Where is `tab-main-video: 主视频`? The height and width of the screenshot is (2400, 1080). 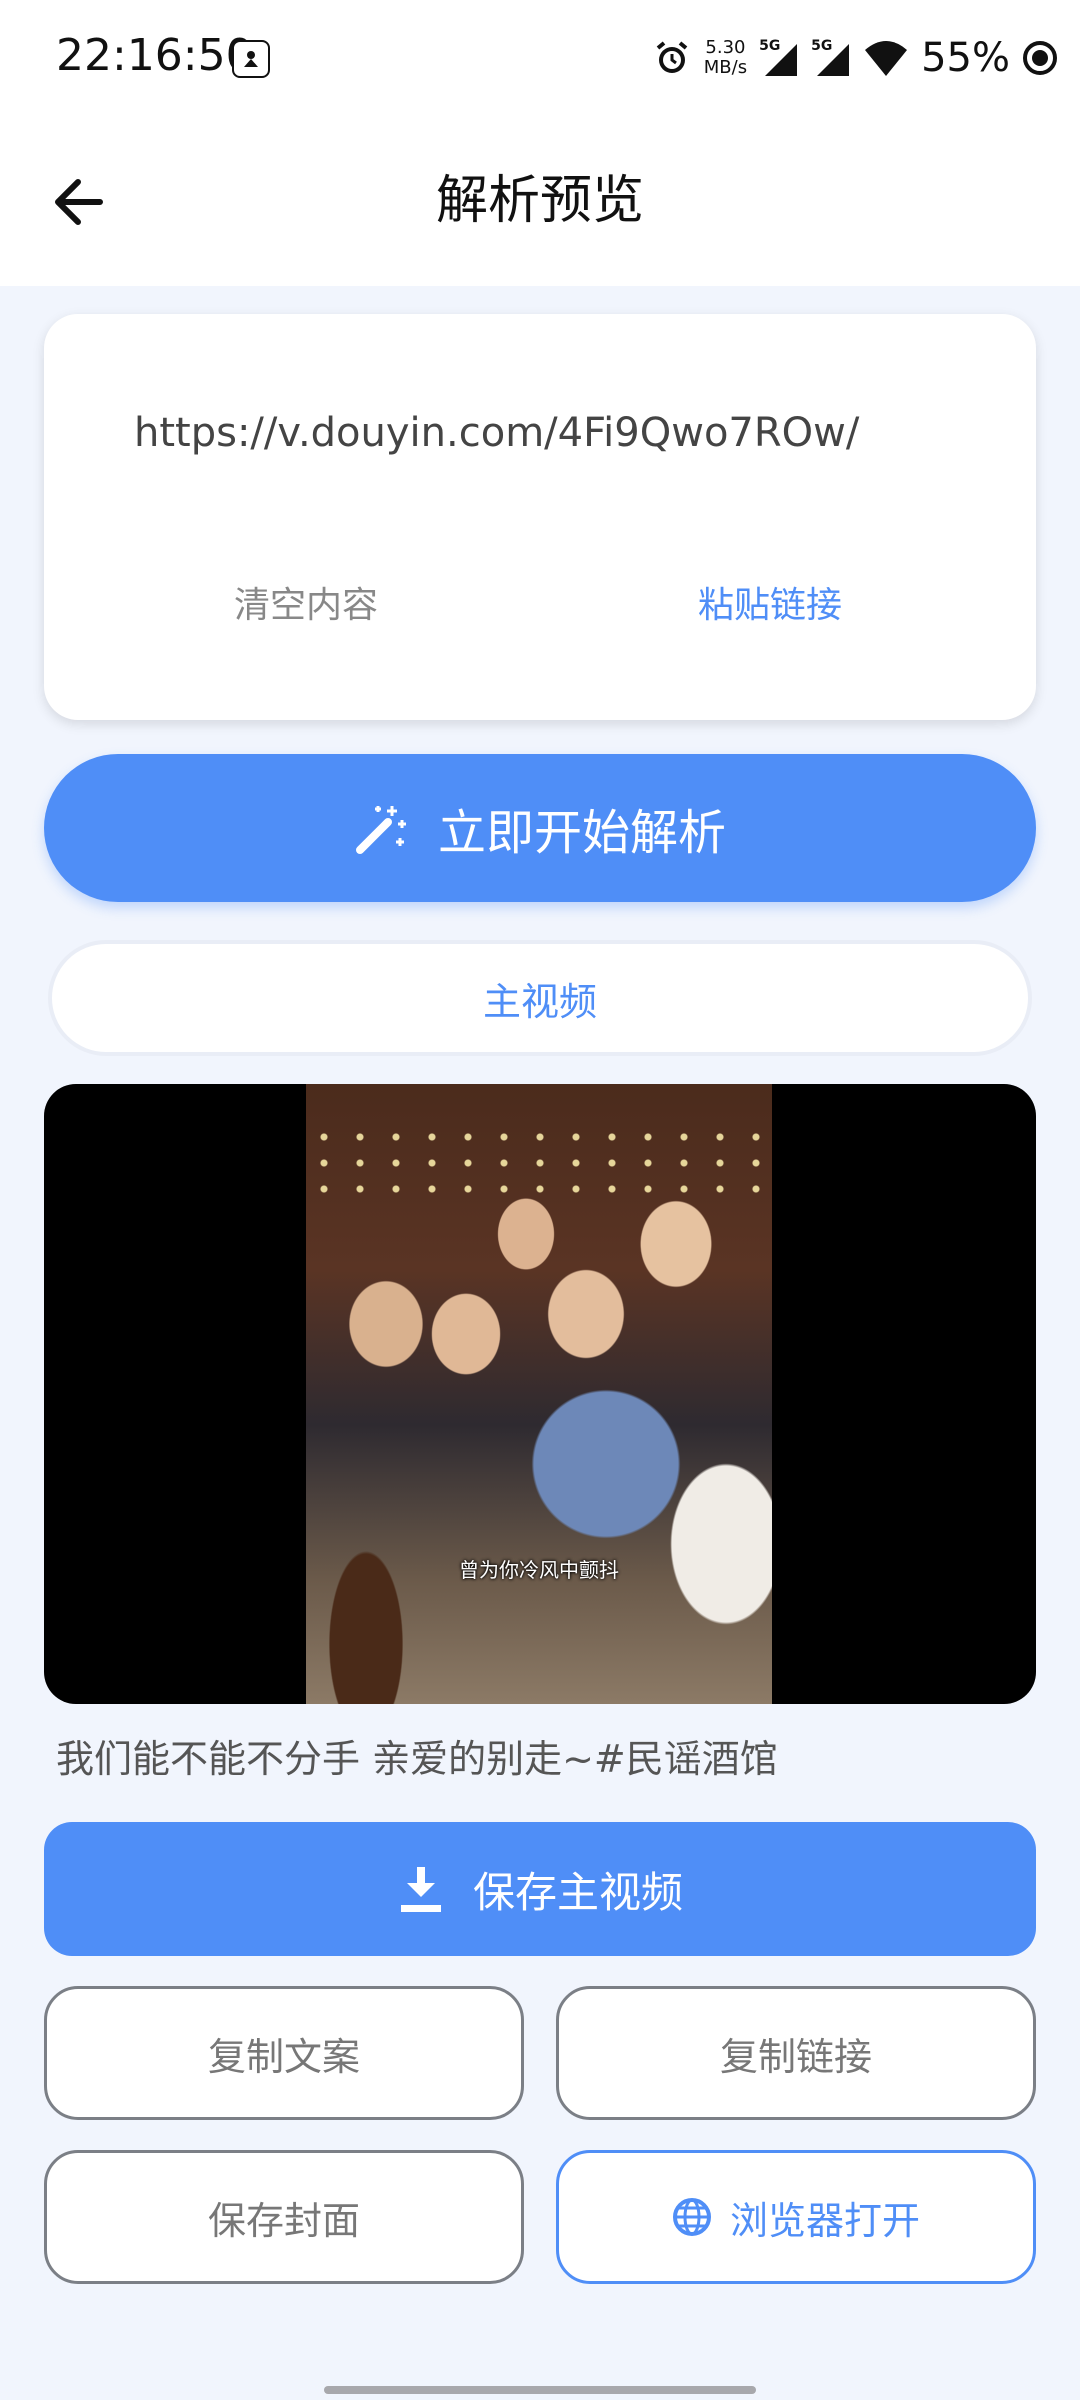 tab-main-video: 主视频 is located at coordinates (540, 998).